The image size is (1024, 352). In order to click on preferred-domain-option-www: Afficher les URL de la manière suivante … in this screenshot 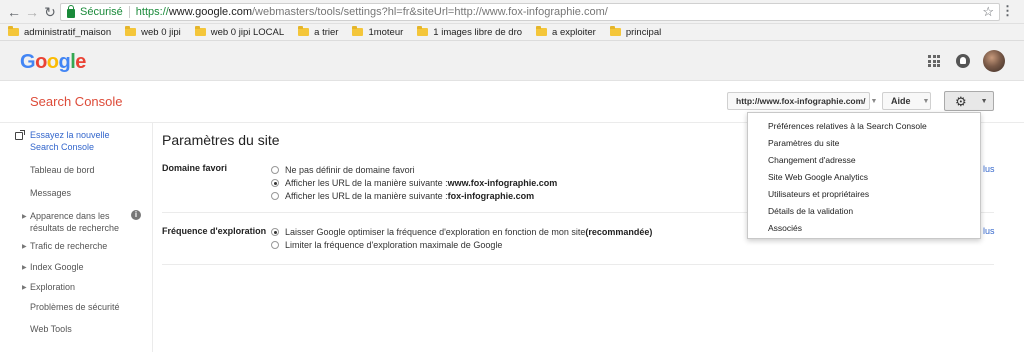, I will do `click(414, 183)`.